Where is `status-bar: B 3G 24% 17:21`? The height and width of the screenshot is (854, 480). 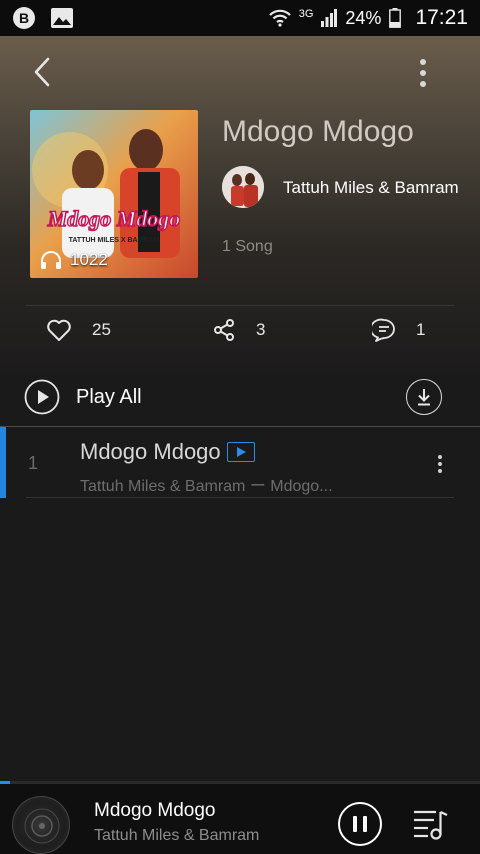 status-bar: B 3G 24% 17:21 is located at coordinates (240, 18).